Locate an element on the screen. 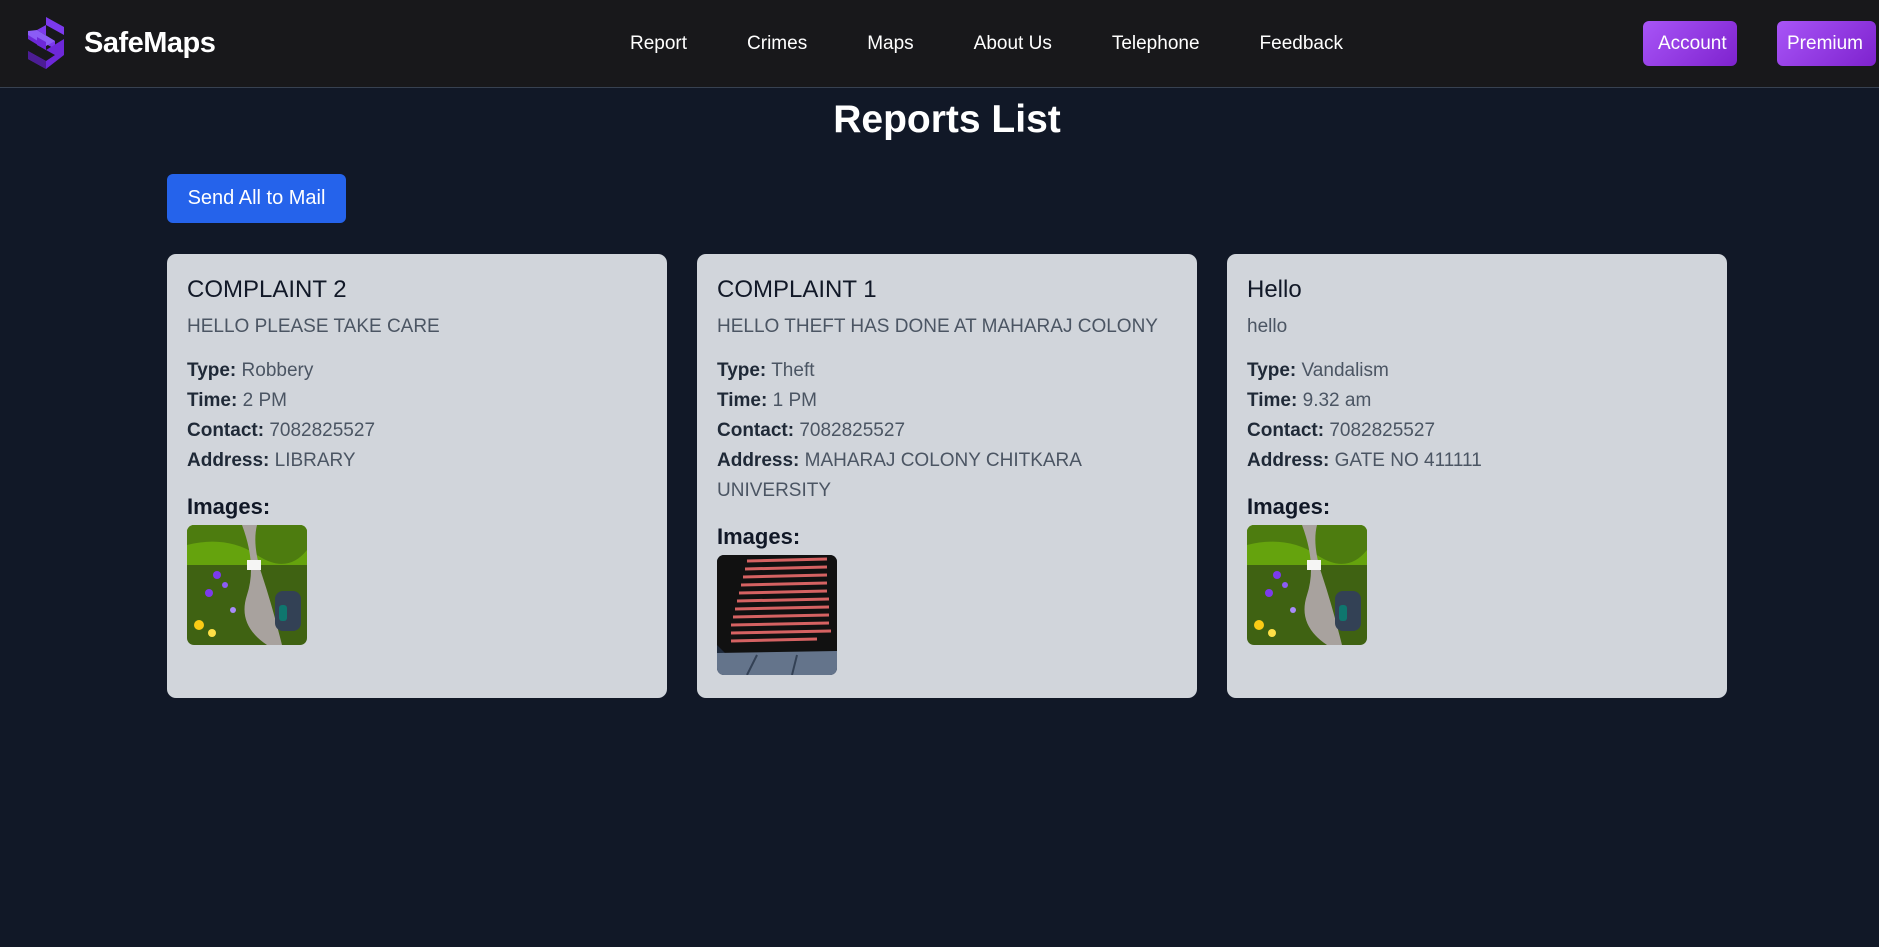 This screenshot has width=1879, height=947. nav-link-maps: Maps is located at coordinates (890, 44).